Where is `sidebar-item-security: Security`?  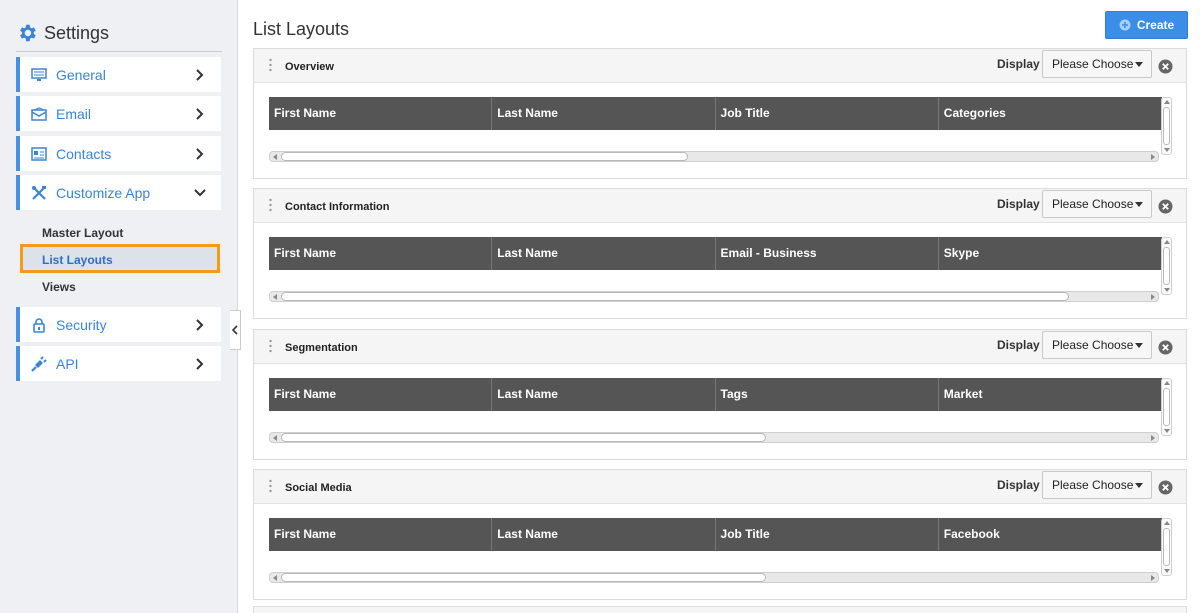
sidebar-item-security: Security is located at coordinates (118, 324).